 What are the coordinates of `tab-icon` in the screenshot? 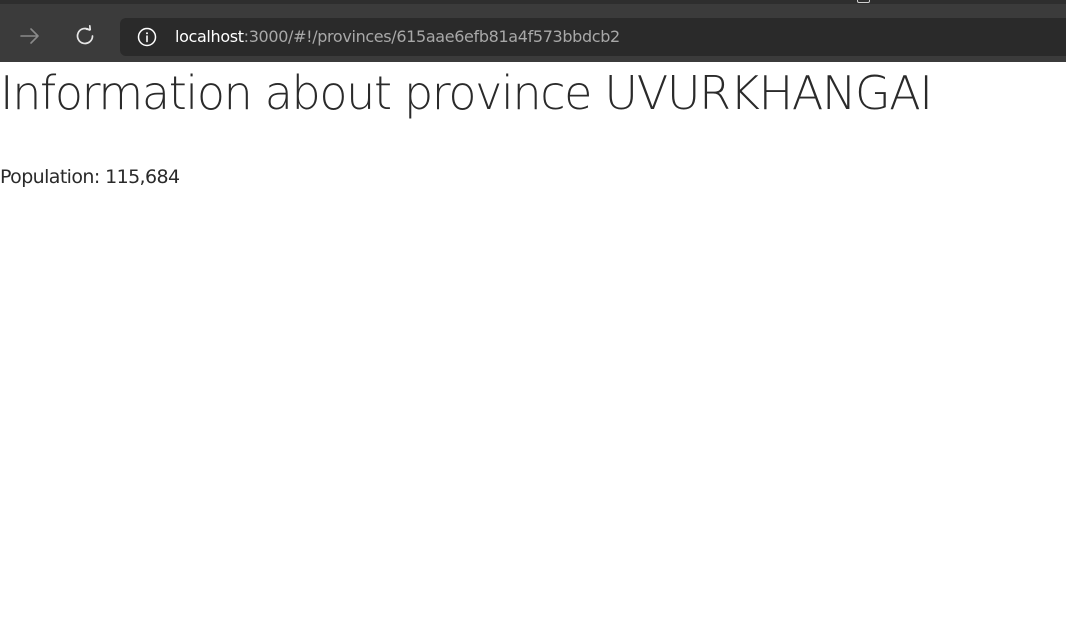 It's located at (863, 1).